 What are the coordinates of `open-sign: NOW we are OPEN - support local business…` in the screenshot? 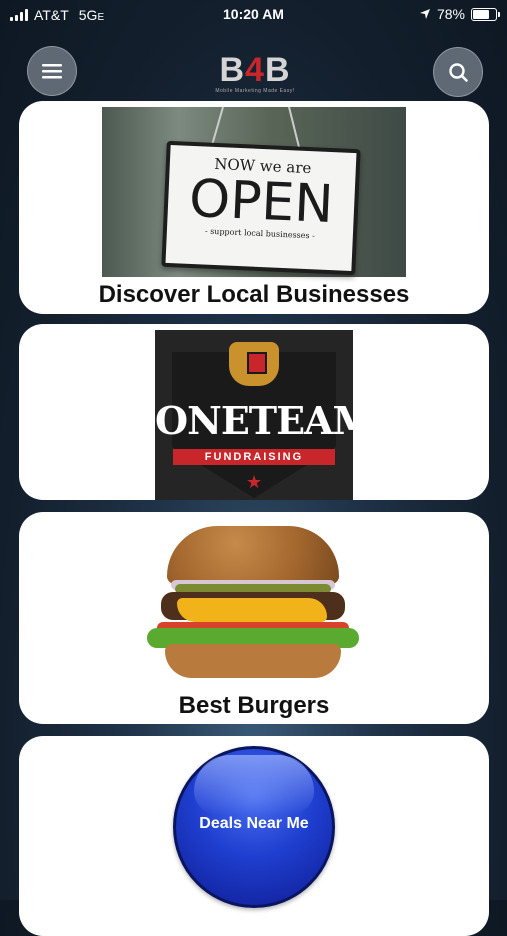 It's located at (261, 208).